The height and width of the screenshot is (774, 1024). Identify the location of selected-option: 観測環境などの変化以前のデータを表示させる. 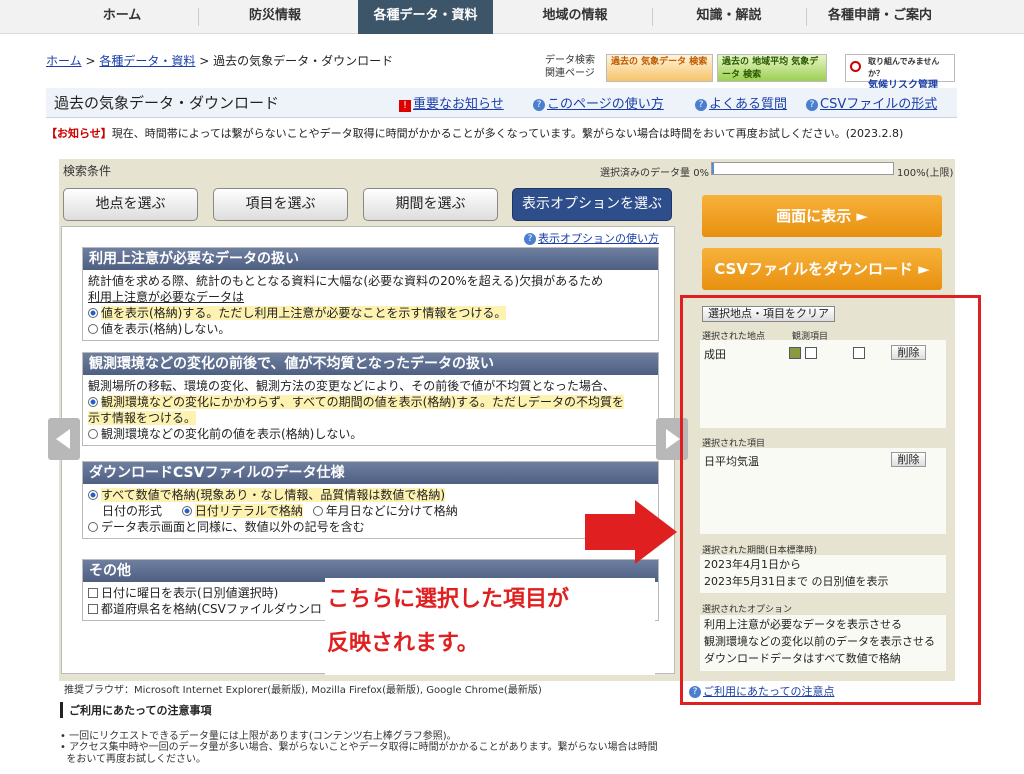
(819, 641).